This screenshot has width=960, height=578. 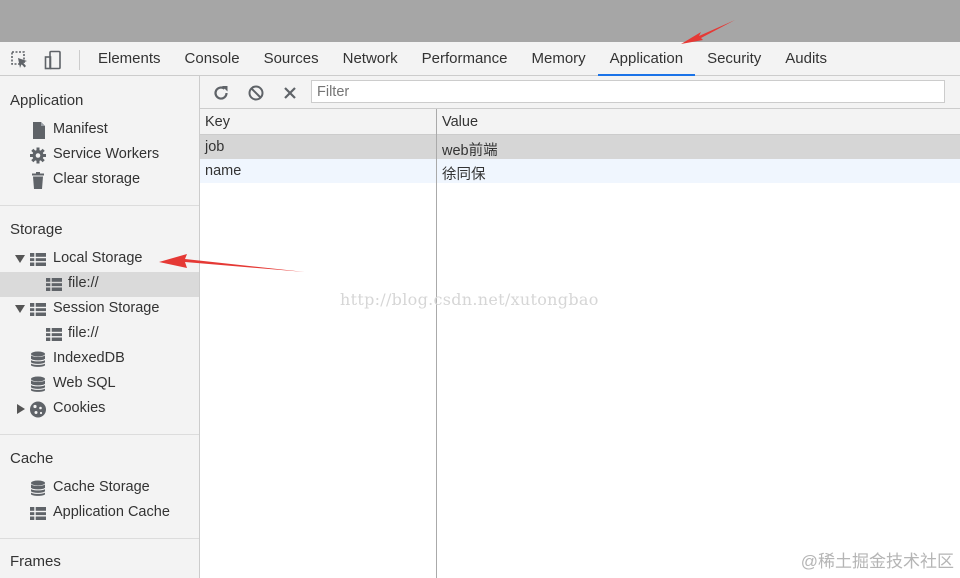 What do you see at coordinates (436, 343) in the screenshot?
I see `column-divider` at bounding box center [436, 343].